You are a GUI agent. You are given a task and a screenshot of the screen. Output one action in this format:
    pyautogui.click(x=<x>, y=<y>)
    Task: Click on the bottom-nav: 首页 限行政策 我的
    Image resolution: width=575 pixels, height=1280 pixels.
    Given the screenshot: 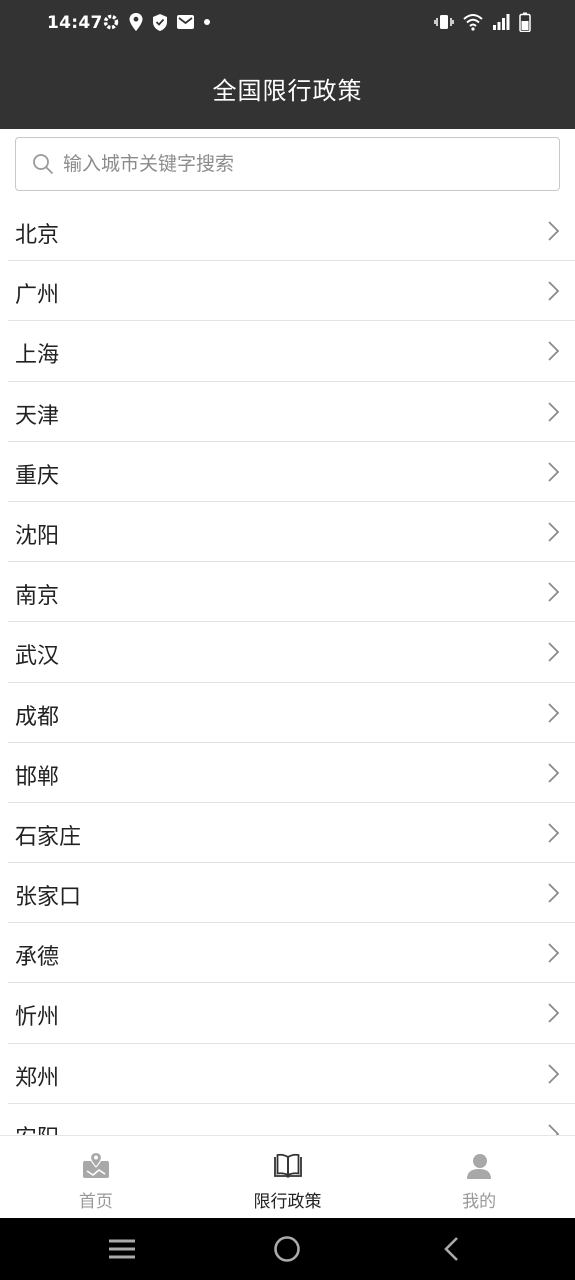 What is the action you would take?
    pyautogui.click(x=287, y=1176)
    